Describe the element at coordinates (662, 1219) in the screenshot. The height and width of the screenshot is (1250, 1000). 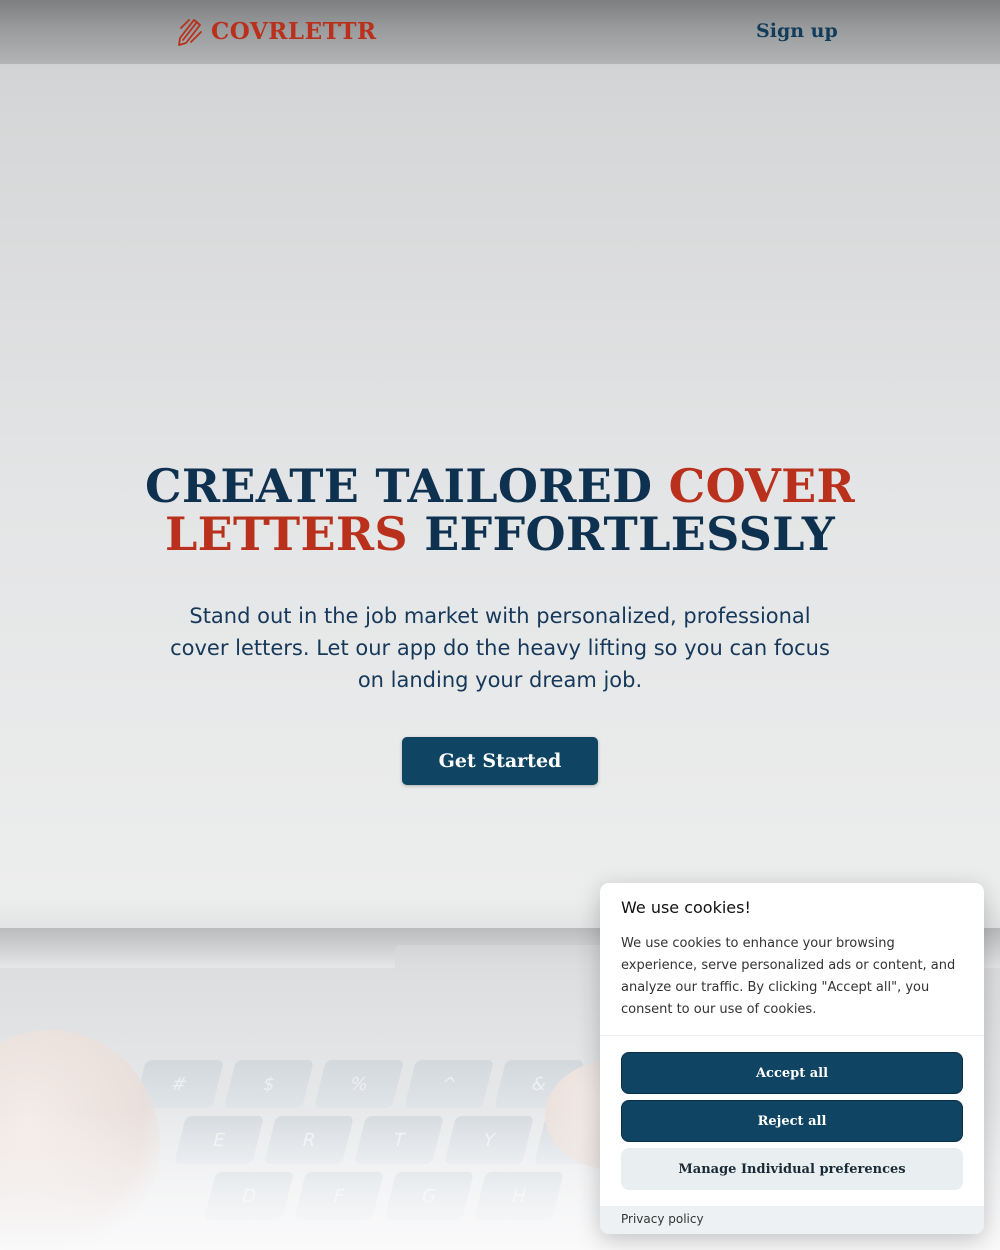
I see `privacy-policy-link: Privacy policy` at that location.